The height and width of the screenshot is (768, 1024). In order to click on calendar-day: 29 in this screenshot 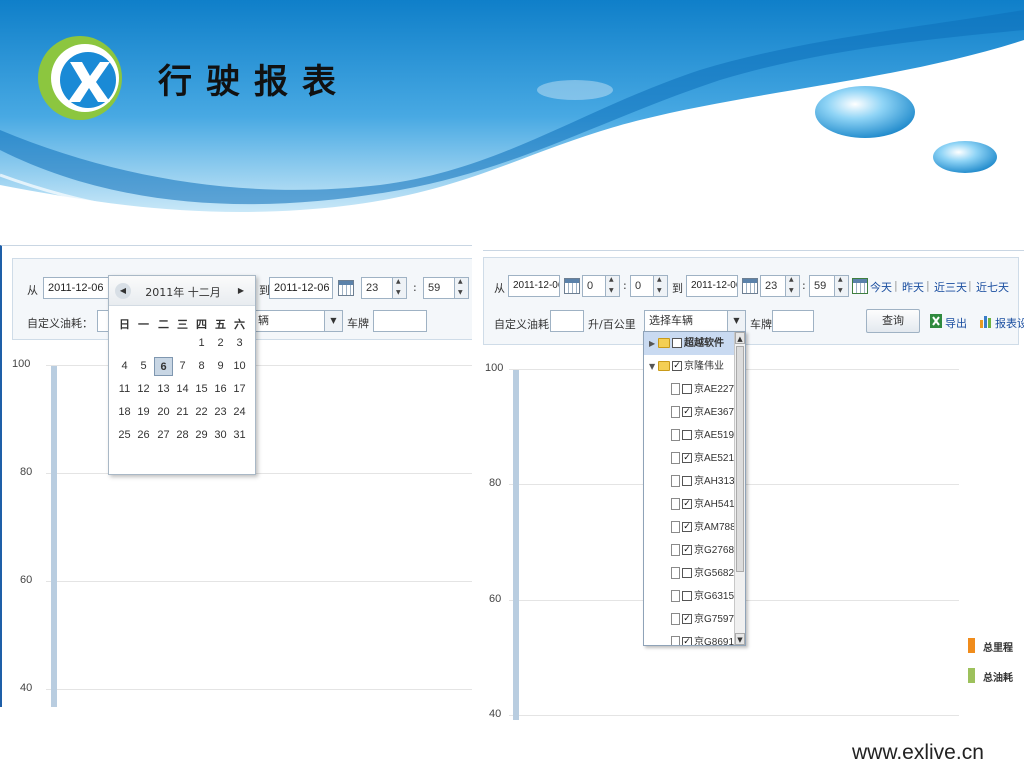, I will do `click(201, 435)`.